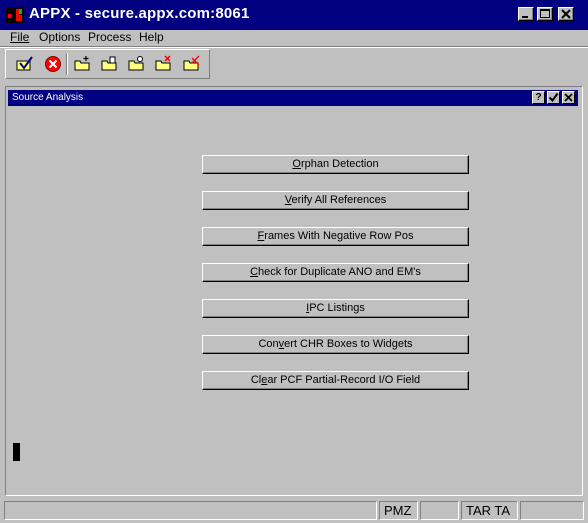 The width and height of the screenshot is (588, 523). Describe the element at coordinates (268, 344) in the screenshot. I see `button-label-part: Con` at that location.